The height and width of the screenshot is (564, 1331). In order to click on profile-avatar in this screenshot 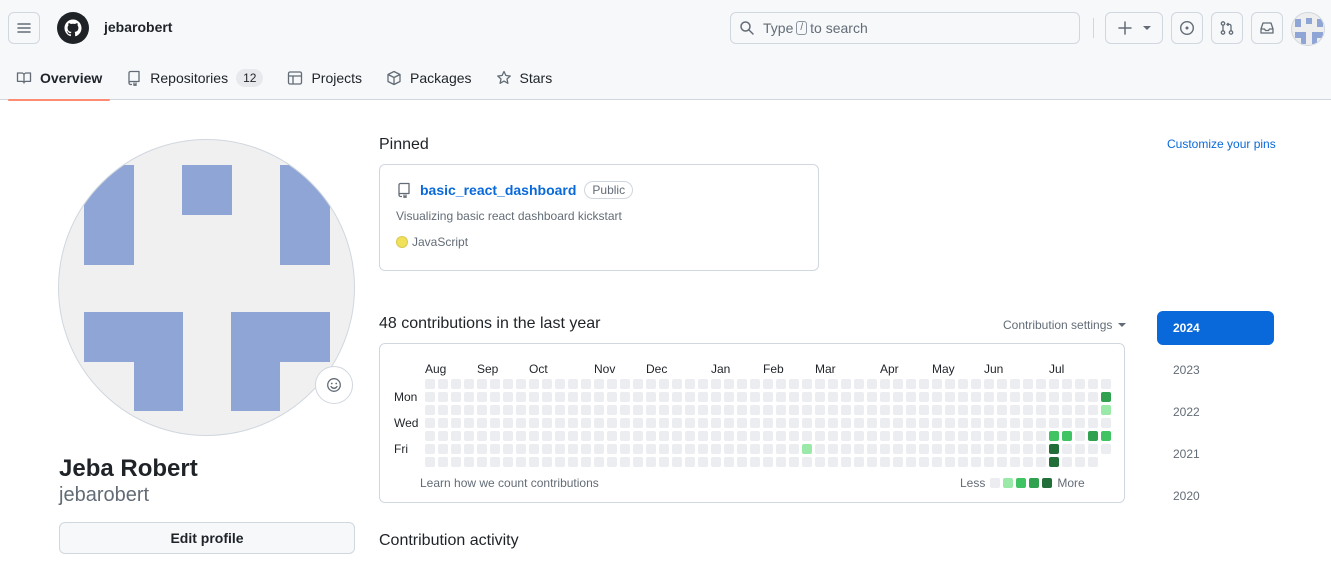, I will do `click(206, 287)`.